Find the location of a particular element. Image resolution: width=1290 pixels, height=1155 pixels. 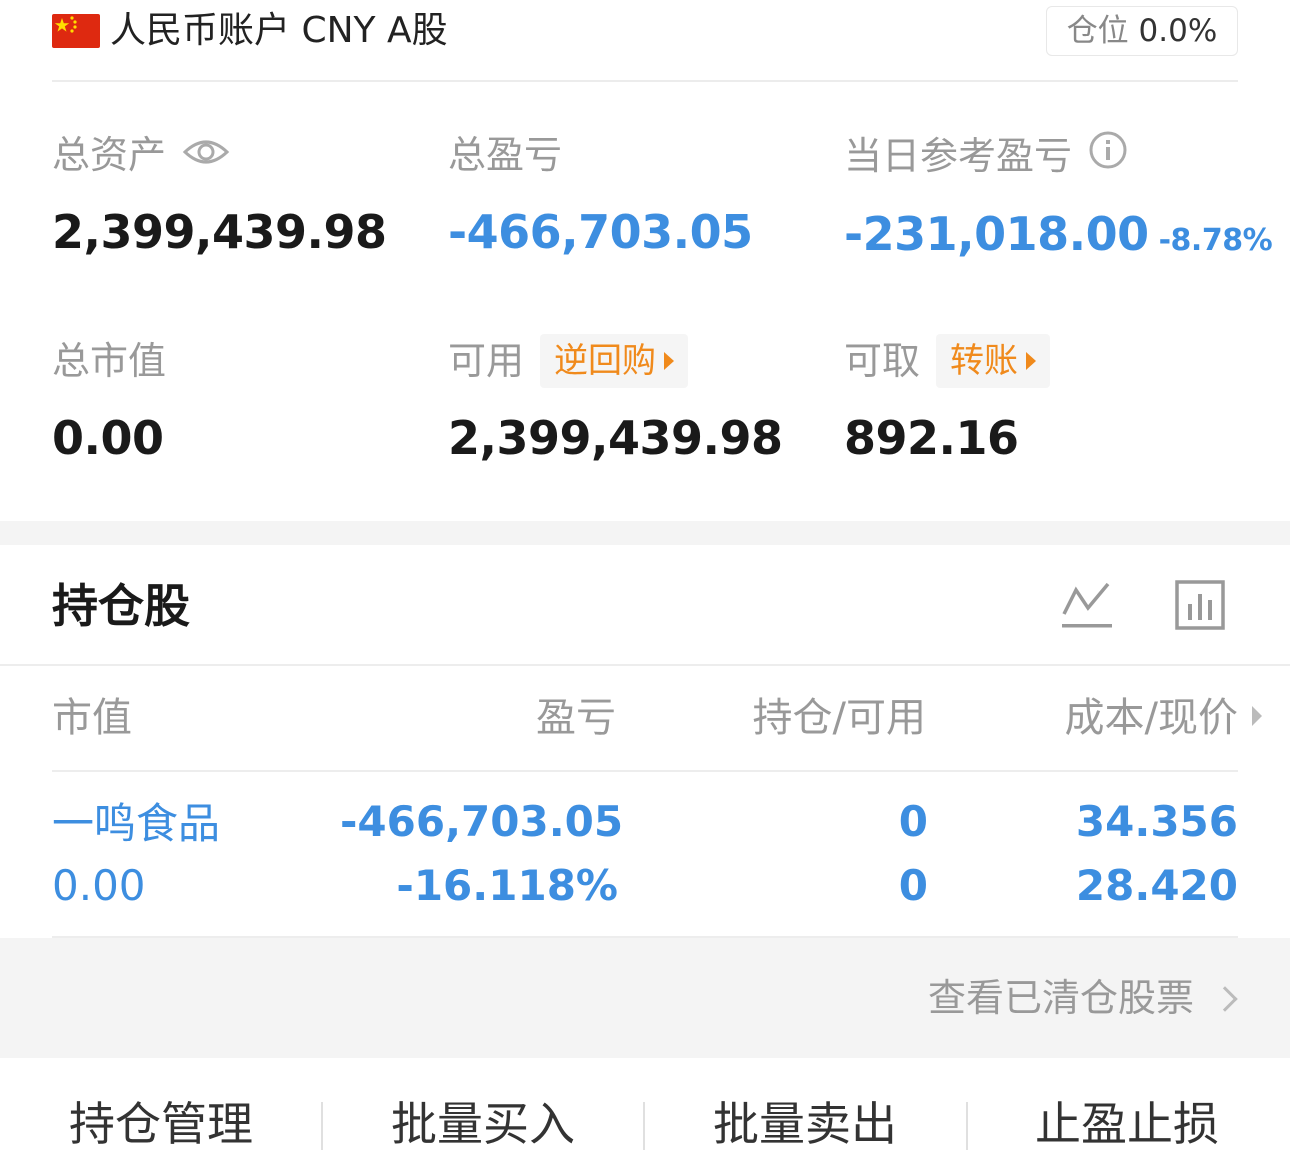

market-value-cell: 总市值 0.00 is located at coordinates (109, 401).